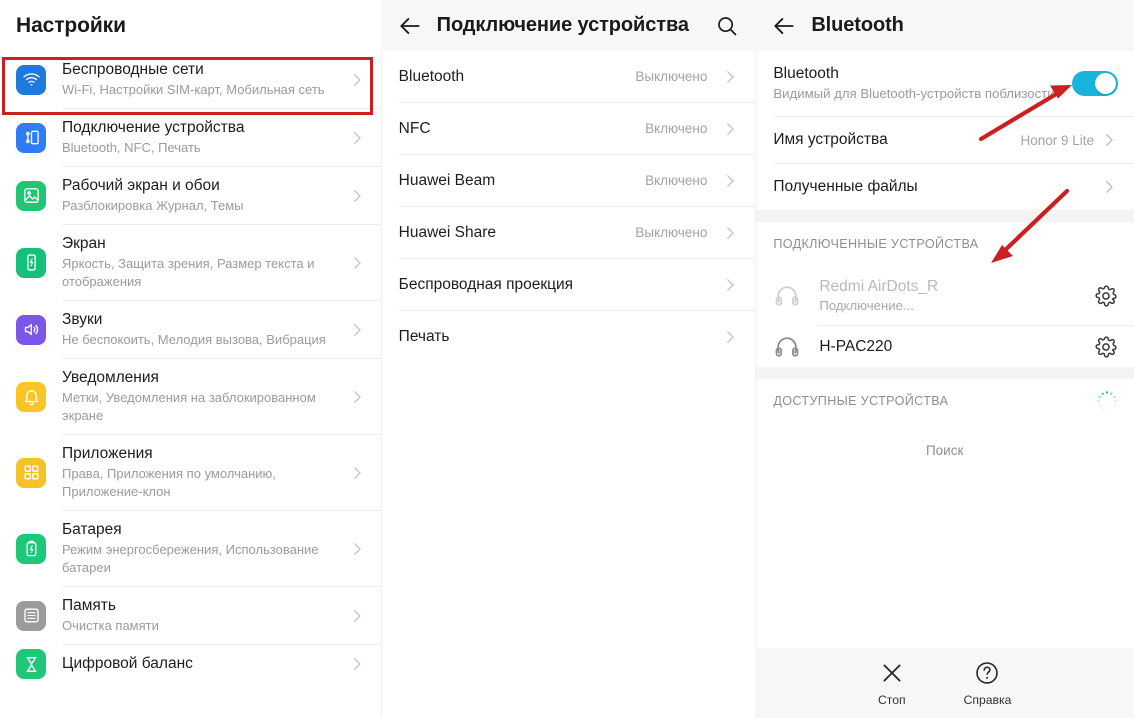 Image resolution: width=1134 pixels, height=718 pixels. I want to click on loading-spinner-icon, so click(1107, 401).